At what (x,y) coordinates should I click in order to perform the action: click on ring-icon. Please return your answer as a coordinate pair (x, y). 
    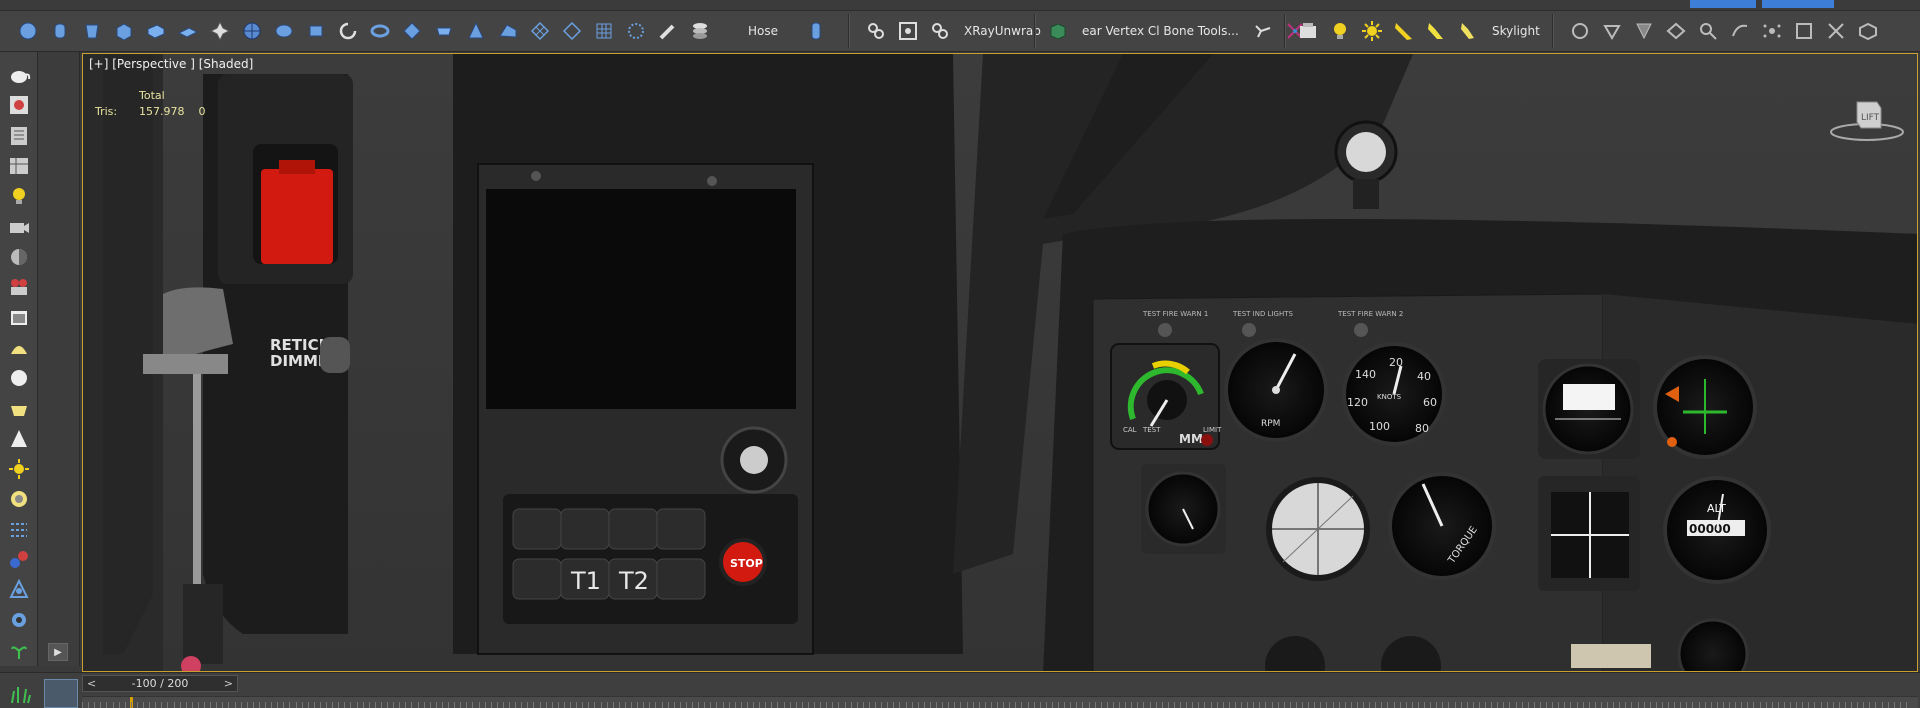
    Looking at the image, I should click on (636, 31).